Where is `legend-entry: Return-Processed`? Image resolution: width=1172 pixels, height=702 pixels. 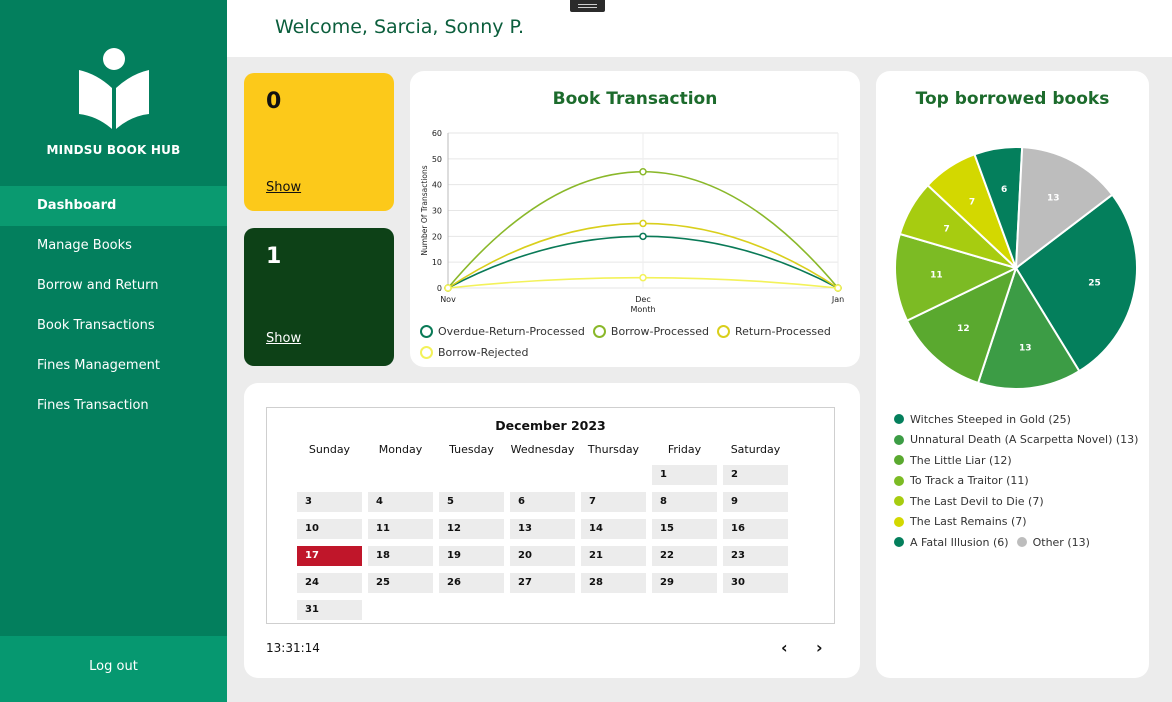
legend-entry: Return-Processed is located at coordinates (773, 331).